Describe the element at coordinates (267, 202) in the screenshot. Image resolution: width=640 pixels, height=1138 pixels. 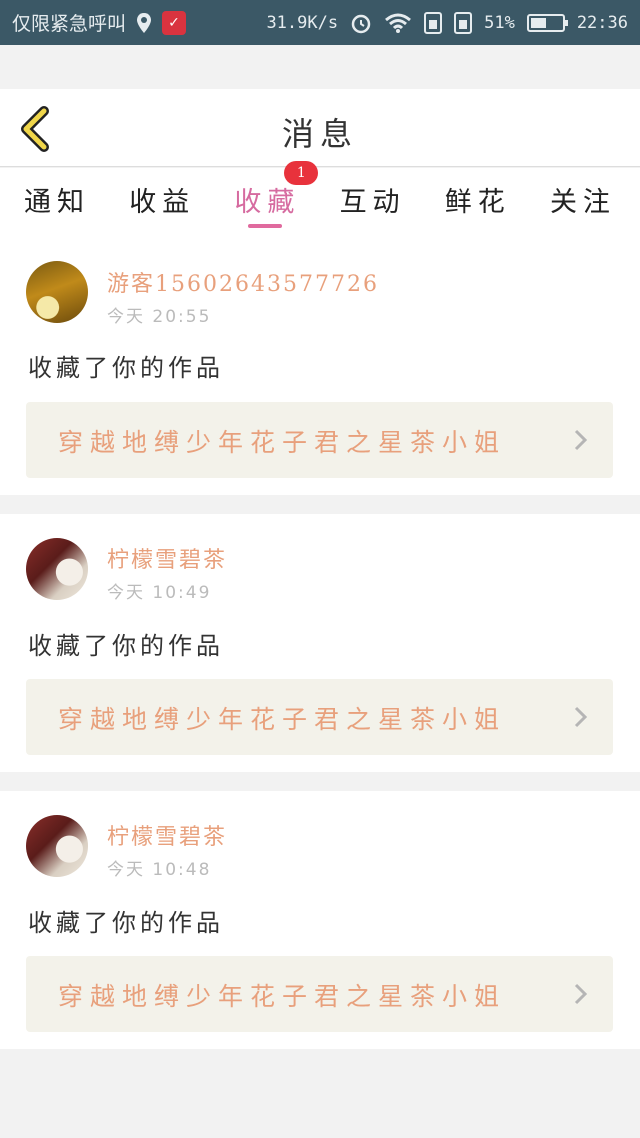
I see `tab-label: 收藏` at that location.